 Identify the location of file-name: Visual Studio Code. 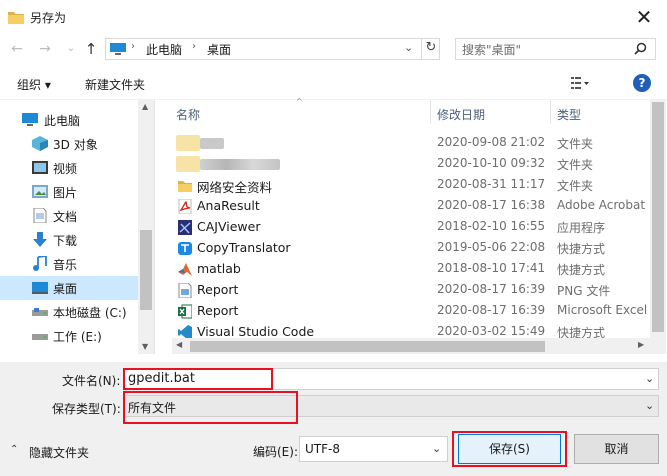
(256, 331).